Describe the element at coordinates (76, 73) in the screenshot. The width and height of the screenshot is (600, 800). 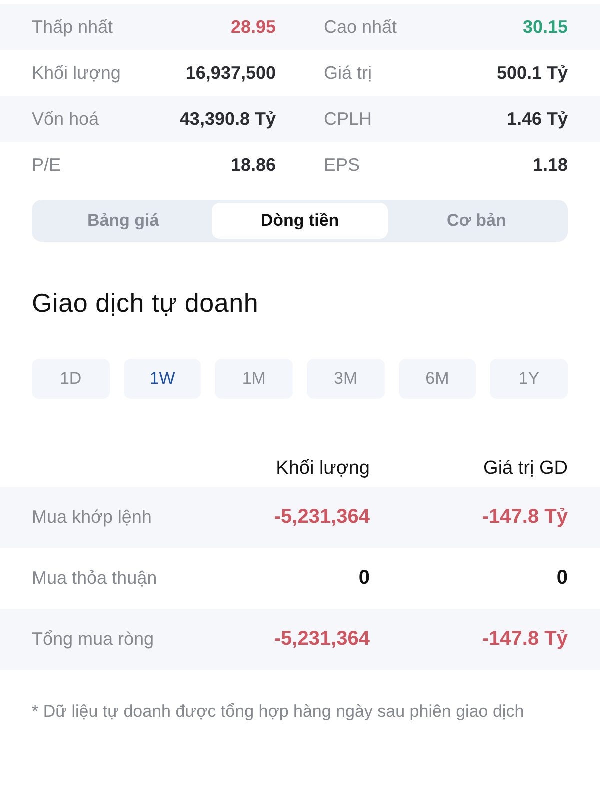
I see `stat-label: Khối lượng` at that location.